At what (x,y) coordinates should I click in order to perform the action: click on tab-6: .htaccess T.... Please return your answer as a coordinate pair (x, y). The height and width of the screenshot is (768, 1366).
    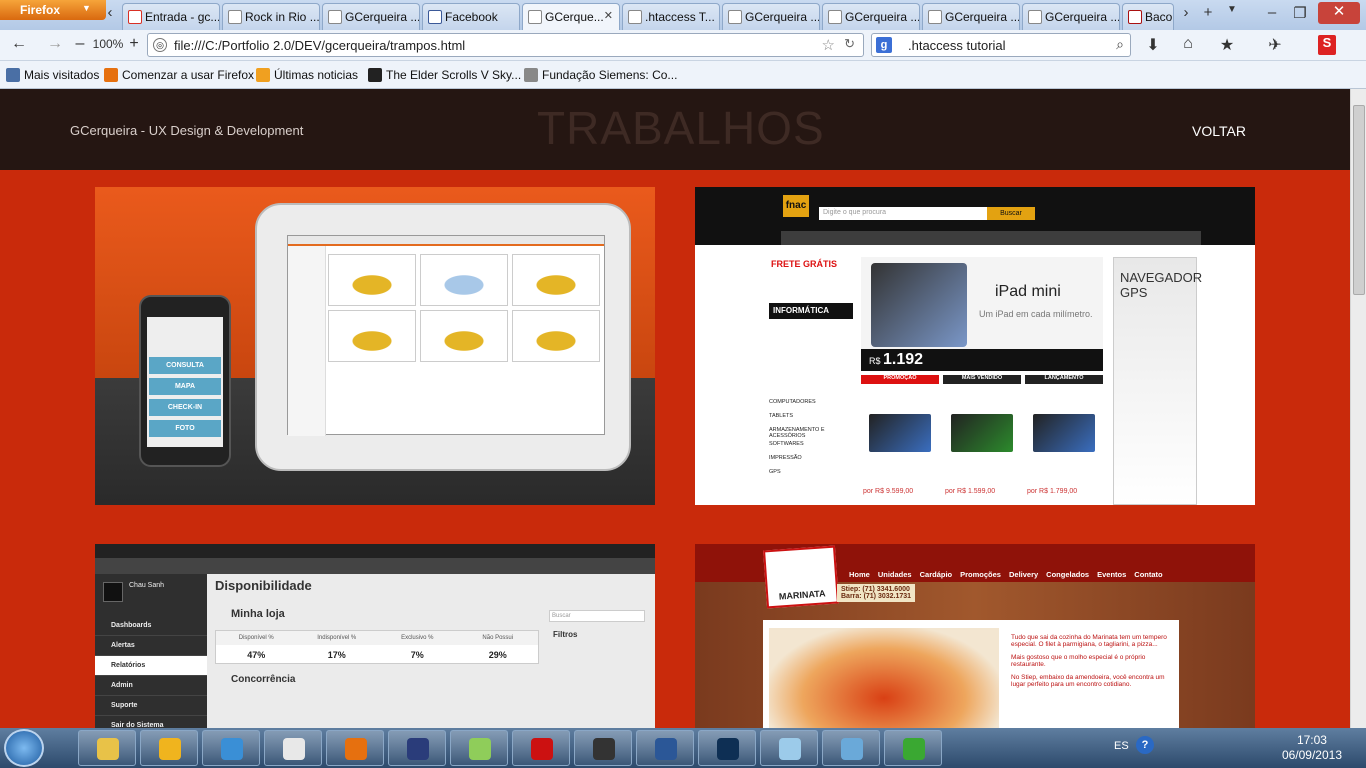
    Looking at the image, I should click on (671, 16).